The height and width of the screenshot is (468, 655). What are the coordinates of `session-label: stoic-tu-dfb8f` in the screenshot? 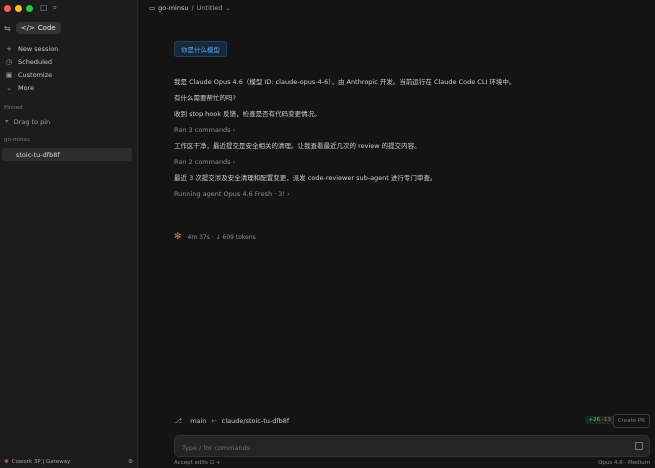 It's located at (38, 154).